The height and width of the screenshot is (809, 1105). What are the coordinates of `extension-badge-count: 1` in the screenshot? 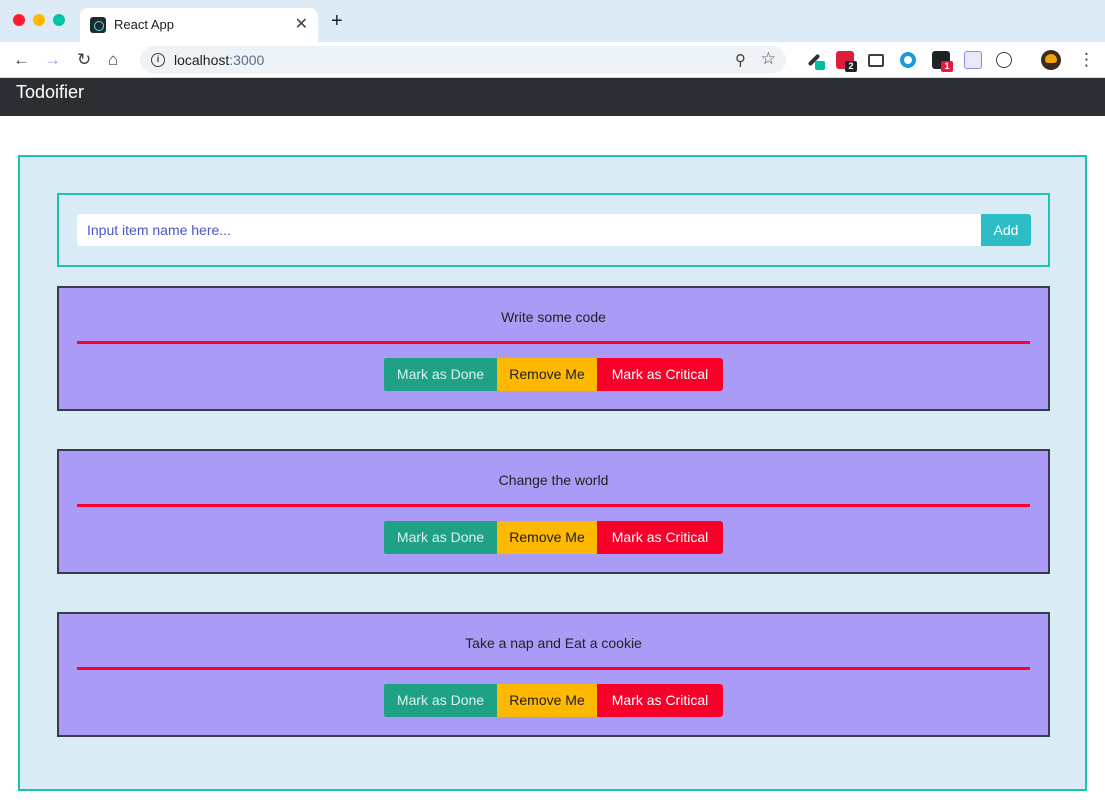 It's located at (947, 66).